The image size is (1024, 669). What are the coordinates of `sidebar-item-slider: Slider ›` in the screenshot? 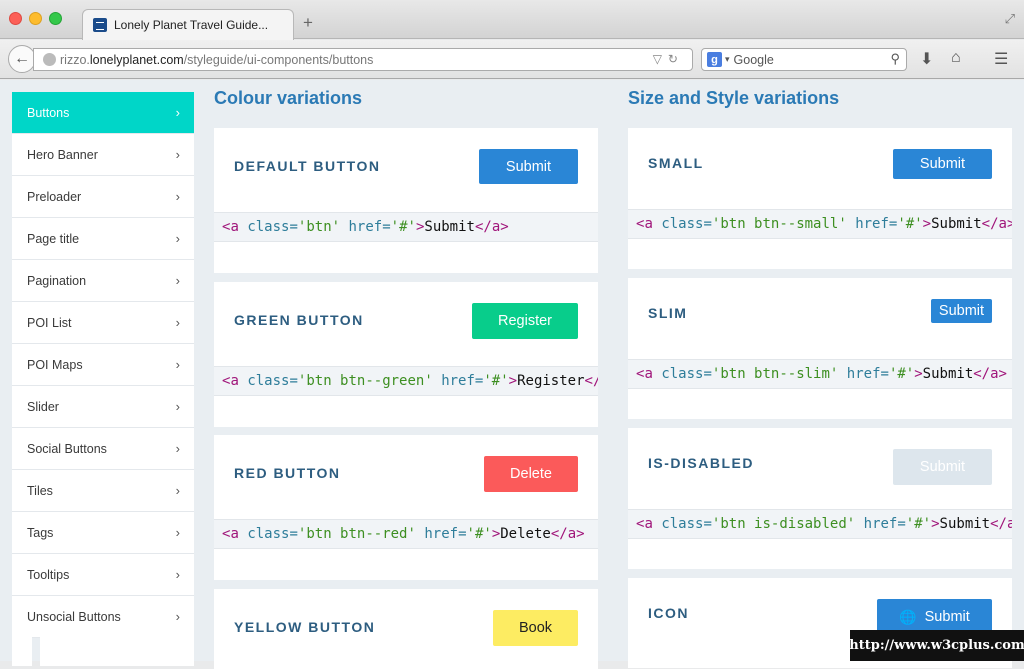 It's located at (103, 407).